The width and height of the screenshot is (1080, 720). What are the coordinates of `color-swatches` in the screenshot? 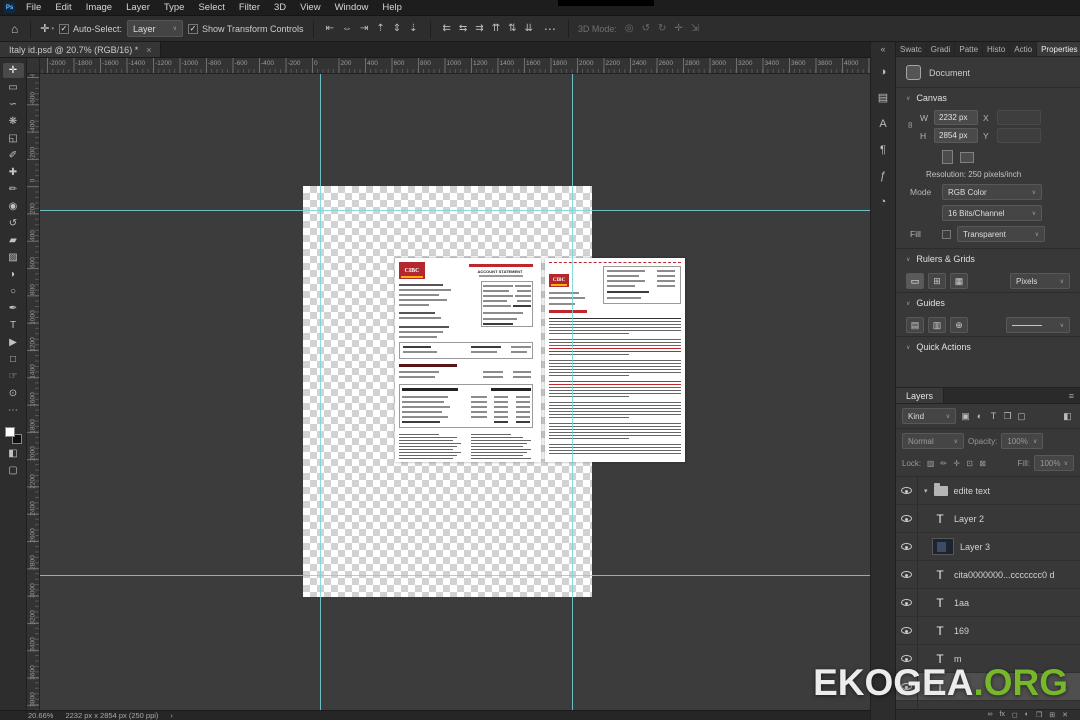 It's located at (13, 435).